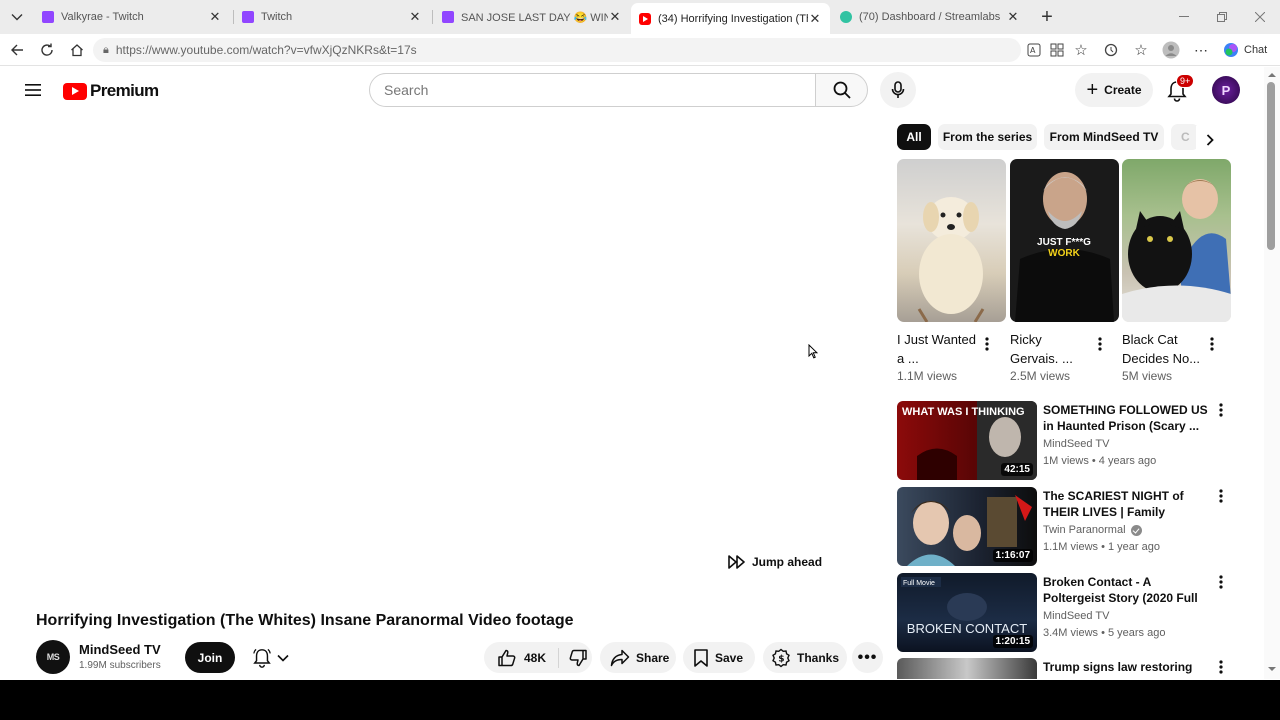  Describe the element at coordinates (1141, 50) in the screenshot. I see `favorites-list-icon: ☆` at that location.